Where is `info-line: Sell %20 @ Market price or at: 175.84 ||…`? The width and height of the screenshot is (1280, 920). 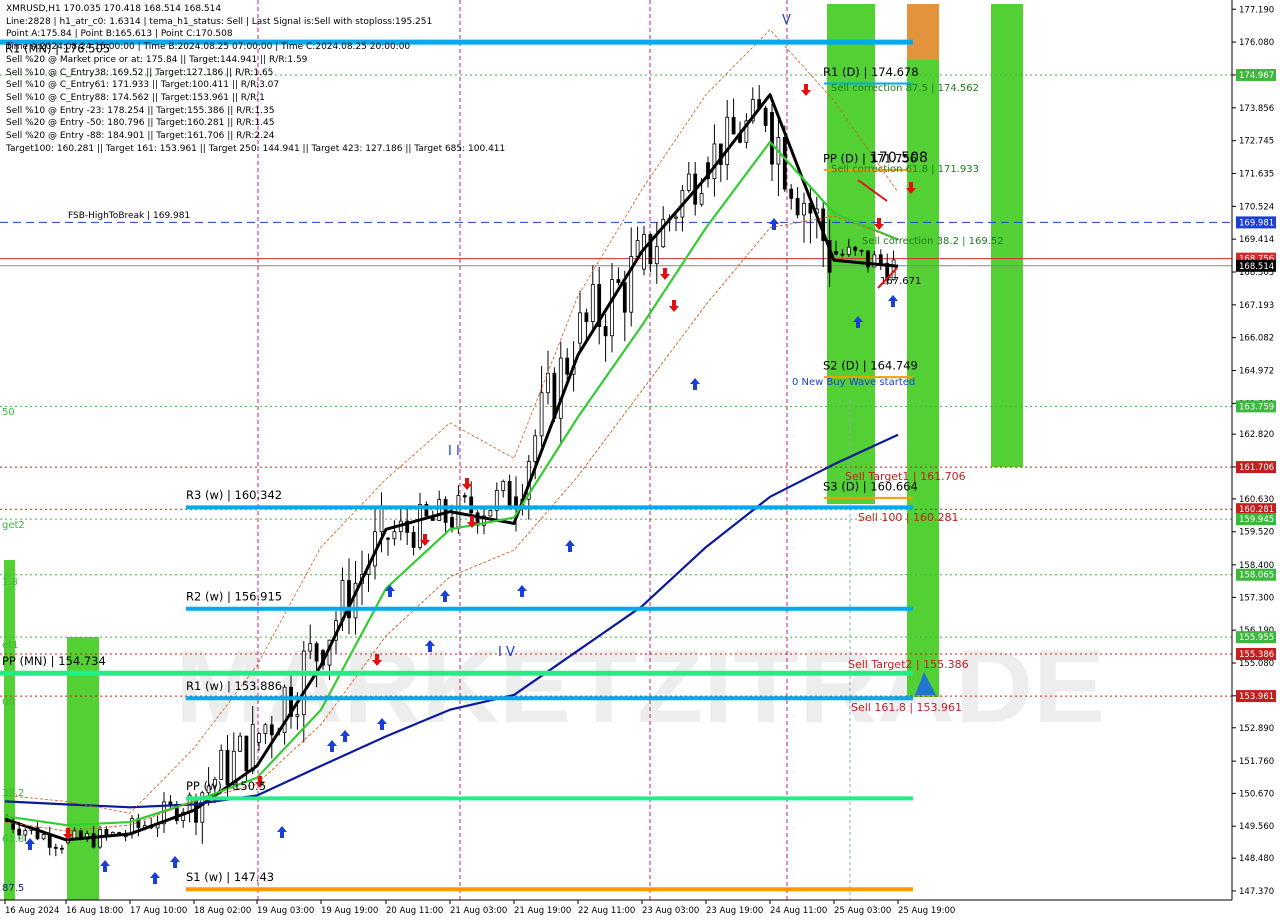 info-line: Sell %20 @ Market price or at: 175.84 ||… is located at coordinates (157, 59).